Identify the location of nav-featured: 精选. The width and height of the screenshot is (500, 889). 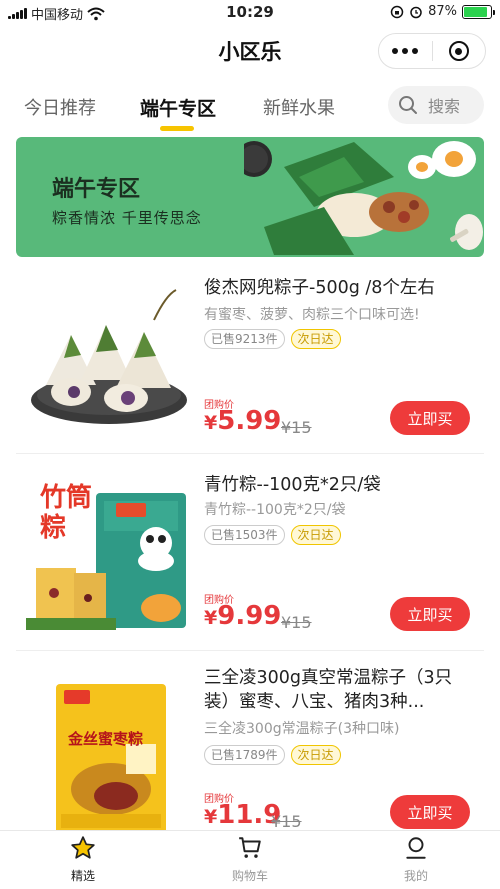
(83, 859).